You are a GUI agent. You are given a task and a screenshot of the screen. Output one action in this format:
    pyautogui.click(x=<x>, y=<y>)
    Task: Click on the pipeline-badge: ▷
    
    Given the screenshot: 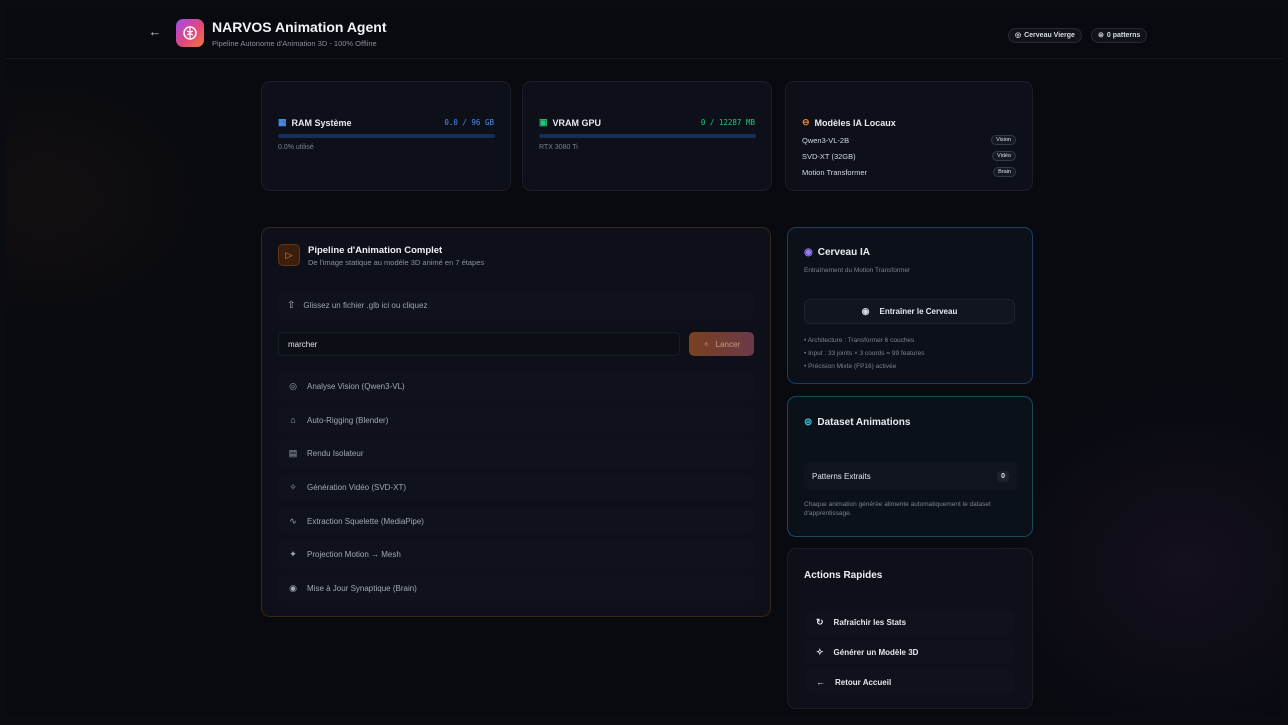 What is the action you would take?
    pyautogui.click(x=289, y=255)
    